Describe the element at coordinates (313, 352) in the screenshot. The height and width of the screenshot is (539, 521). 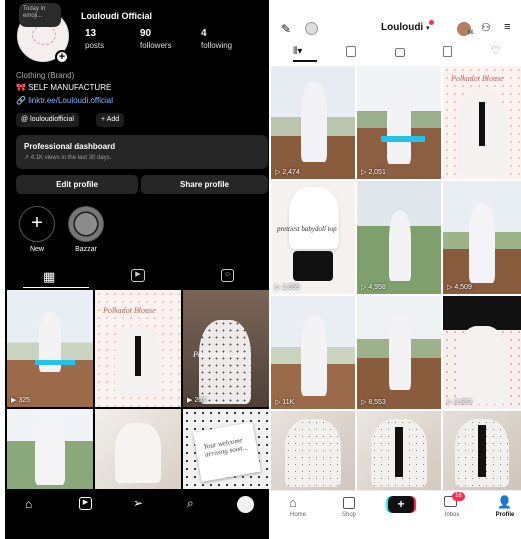
I see `video-tile: ▷ 11K` at that location.